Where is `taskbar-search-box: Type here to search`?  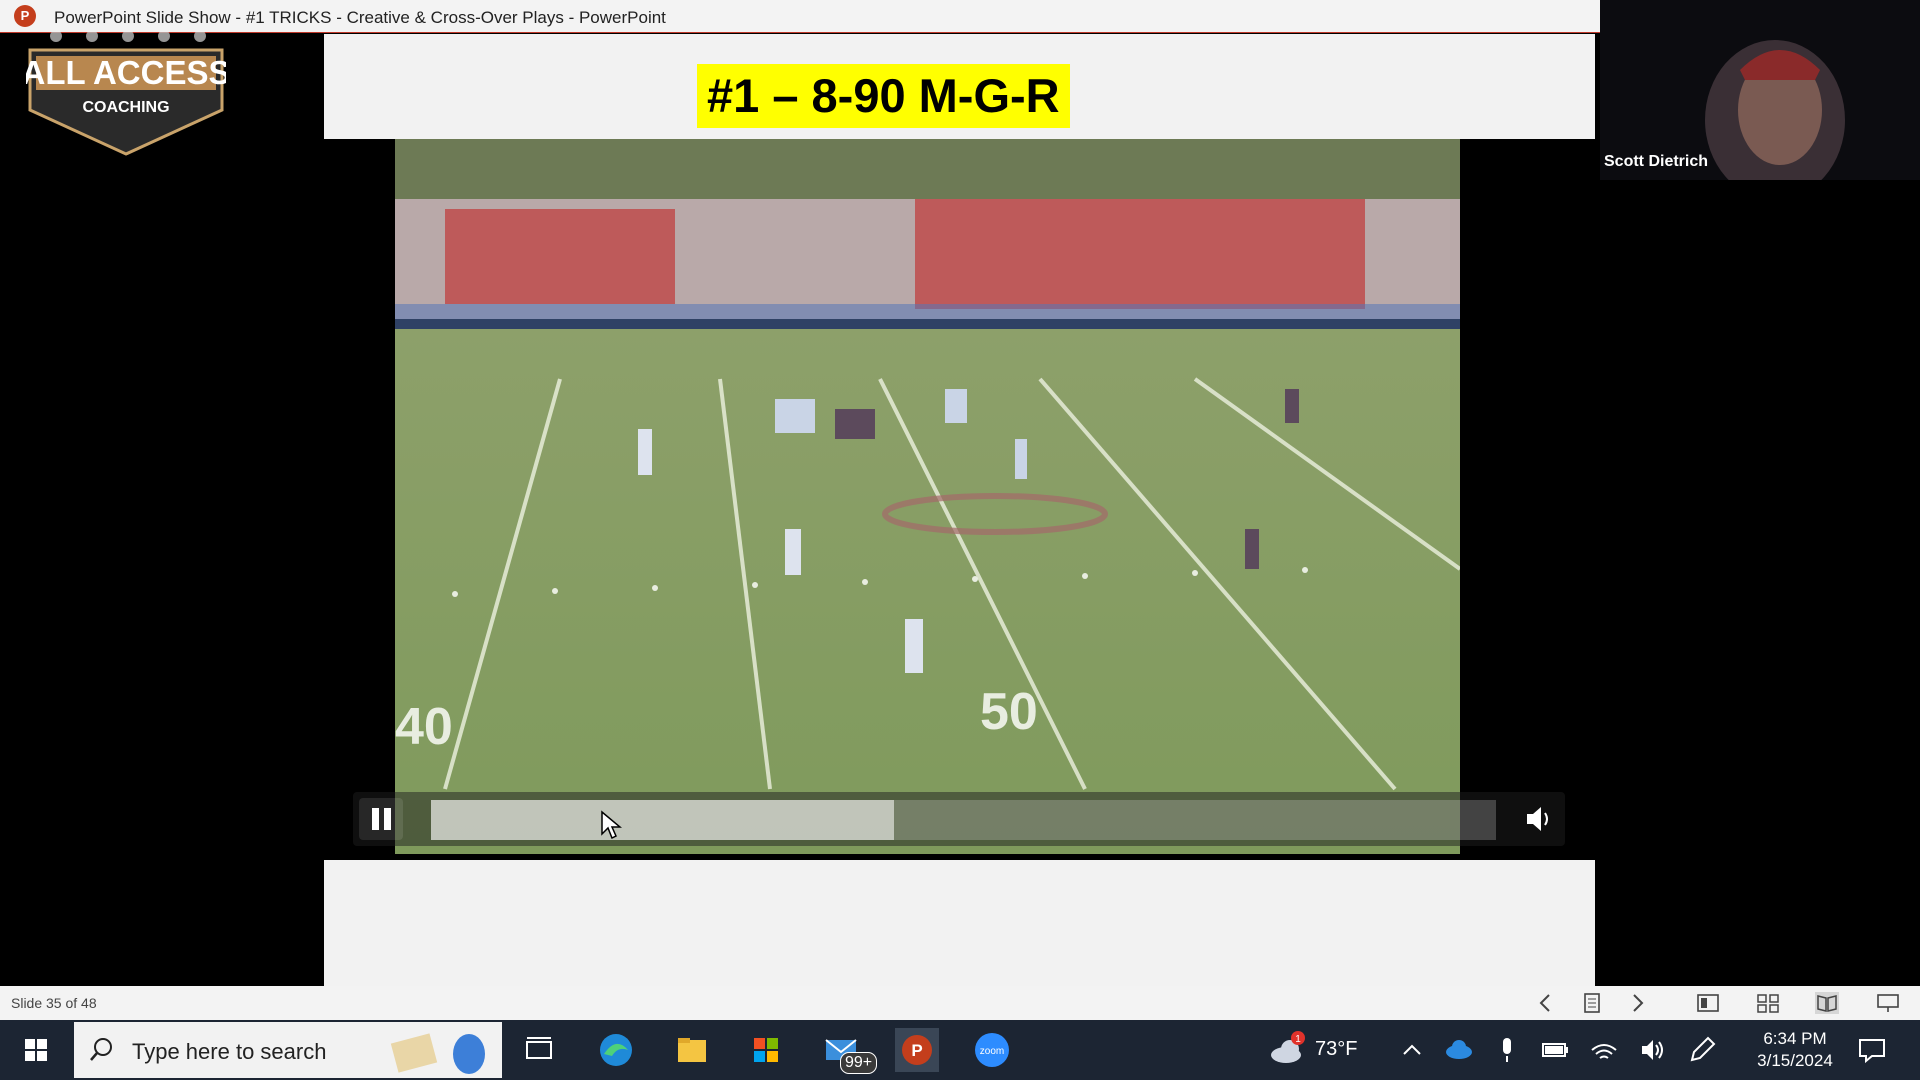 taskbar-search-box: Type here to search is located at coordinates (288, 1050).